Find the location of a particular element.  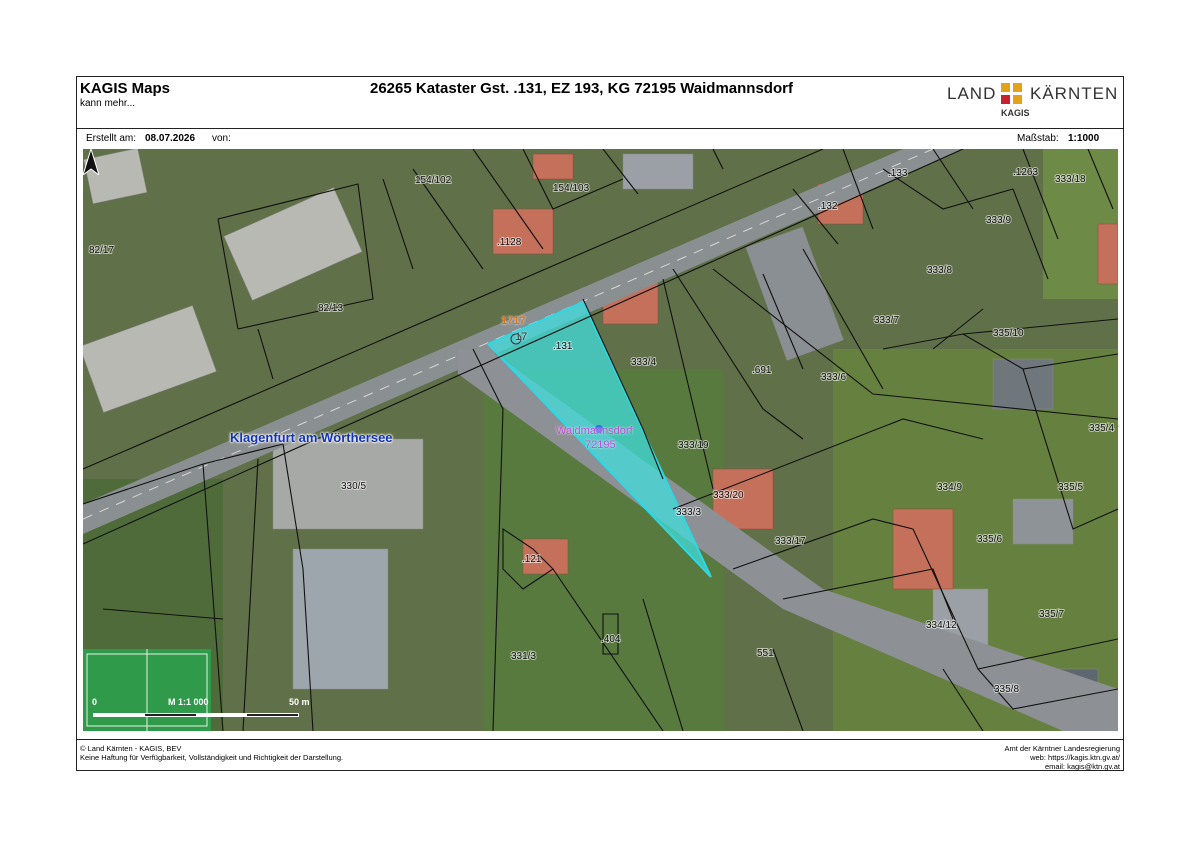

coat-of-arms-icon is located at coordinates (1012, 94).